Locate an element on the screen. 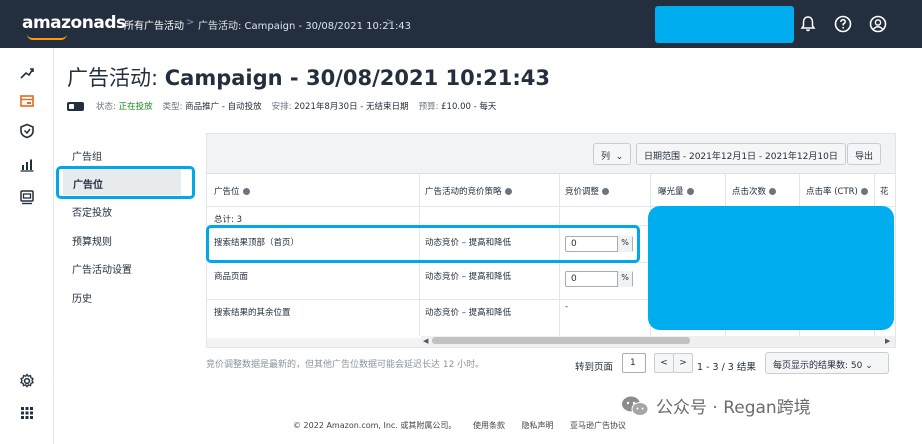 The width and height of the screenshot is (922, 444). results-per-page-select: 每页显示的结果数: 50 ⌄ is located at coordinates (827, 363).